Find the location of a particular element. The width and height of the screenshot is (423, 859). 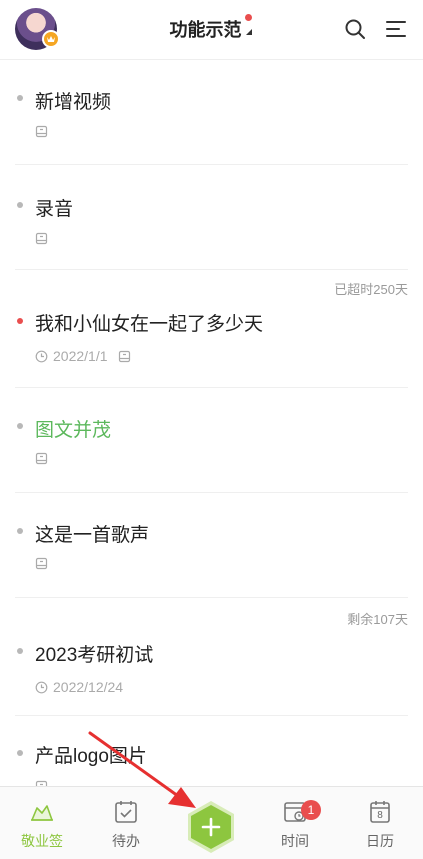

tab-label: 时间 is located at coordinates (295, 841).